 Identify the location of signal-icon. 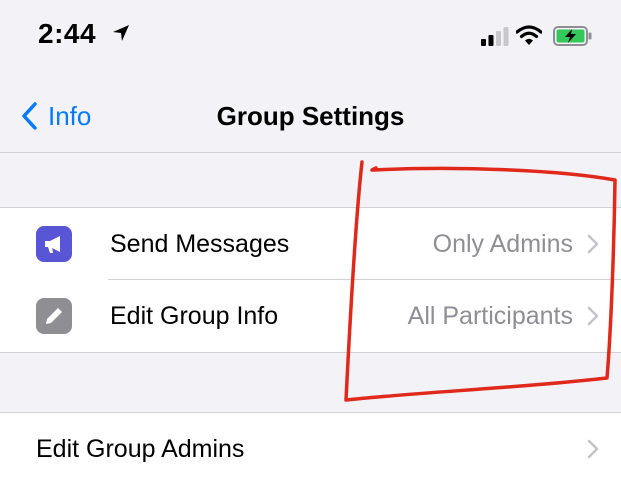
(495, 36).